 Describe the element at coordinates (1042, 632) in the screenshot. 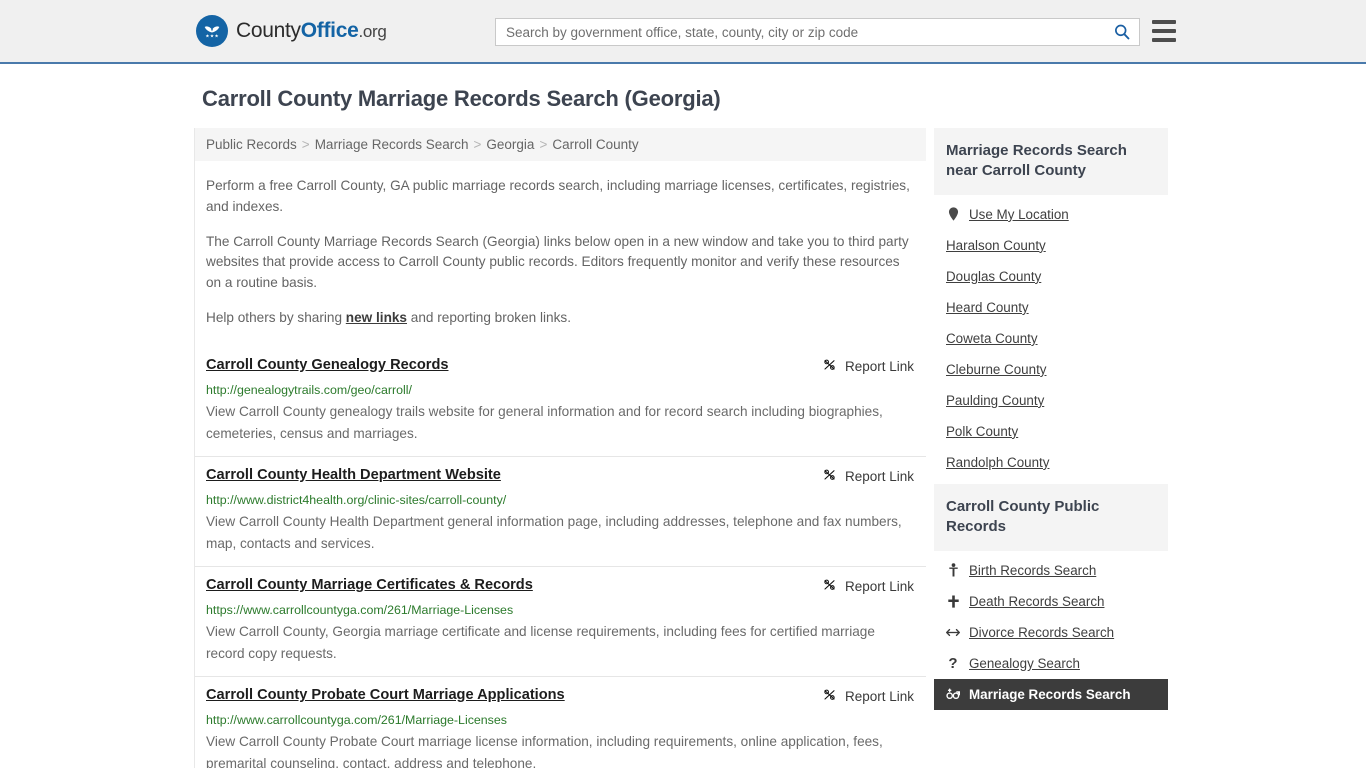

I see `sidebar-item-label: Divorce Records Search` at that location.